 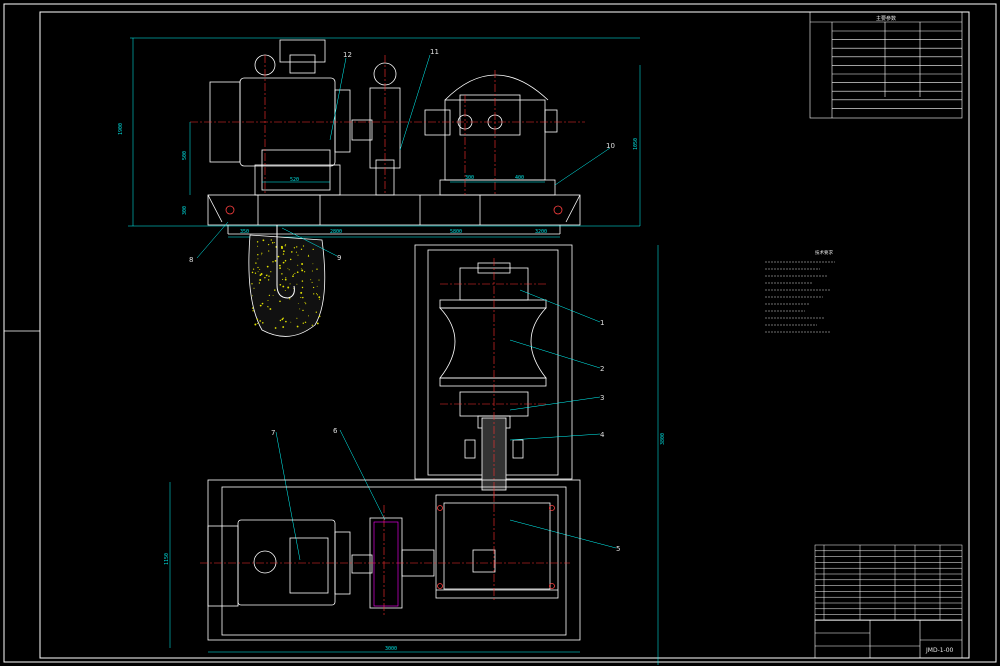 What do you see at coordinates (335, 431) in the screenshot?
I see `balloon-6: 6` at bounding box center [335, 431].